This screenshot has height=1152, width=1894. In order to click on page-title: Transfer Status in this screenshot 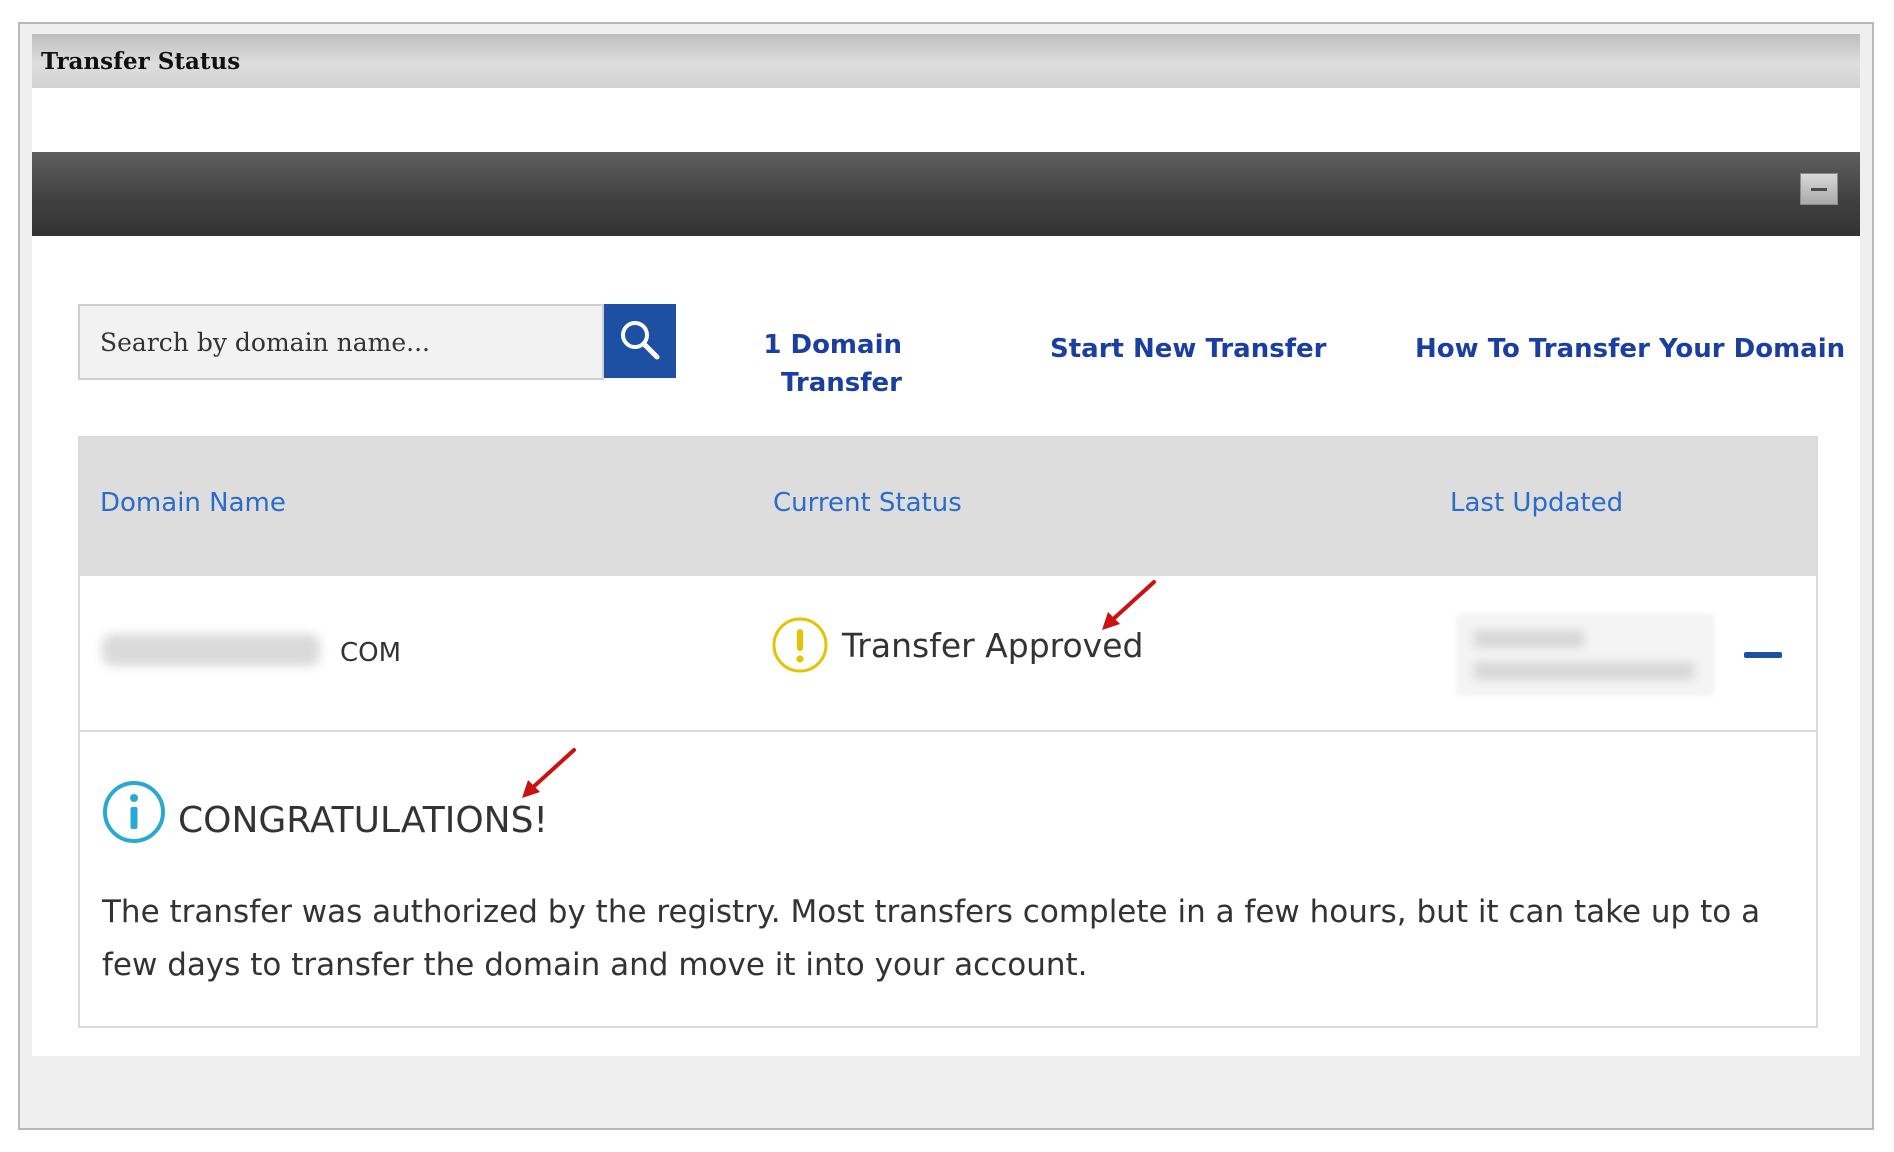, I will do `click(141, 61)`.